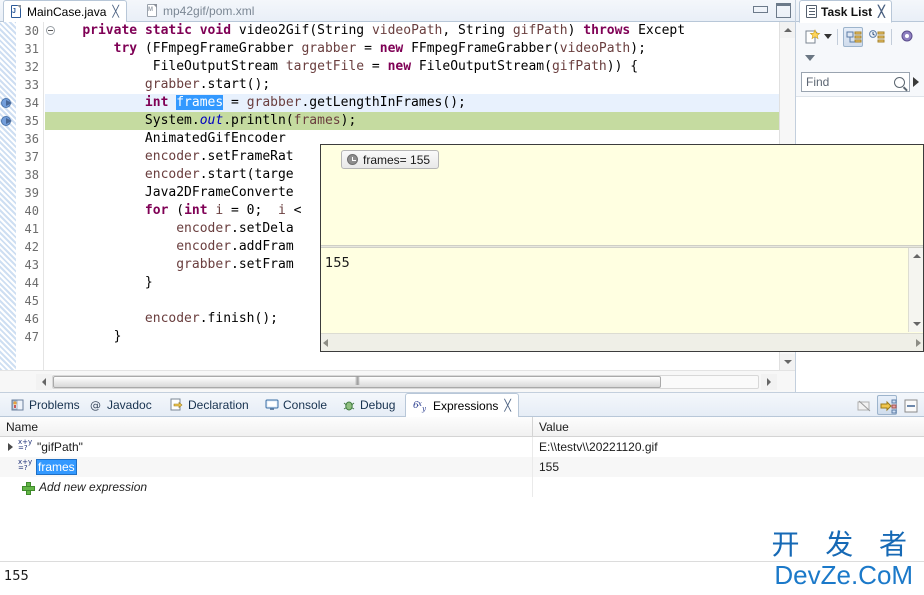  What do you see at coordinates (864, 405) in the screenshot?
I see `remove-all-expressions-icon` at bounding box center [864, 405].